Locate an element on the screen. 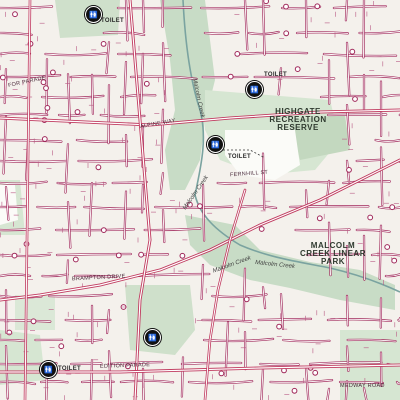  park-label-highgate: HIGHGATE RECREATION RESERVE is located at coordinates (298, 120).